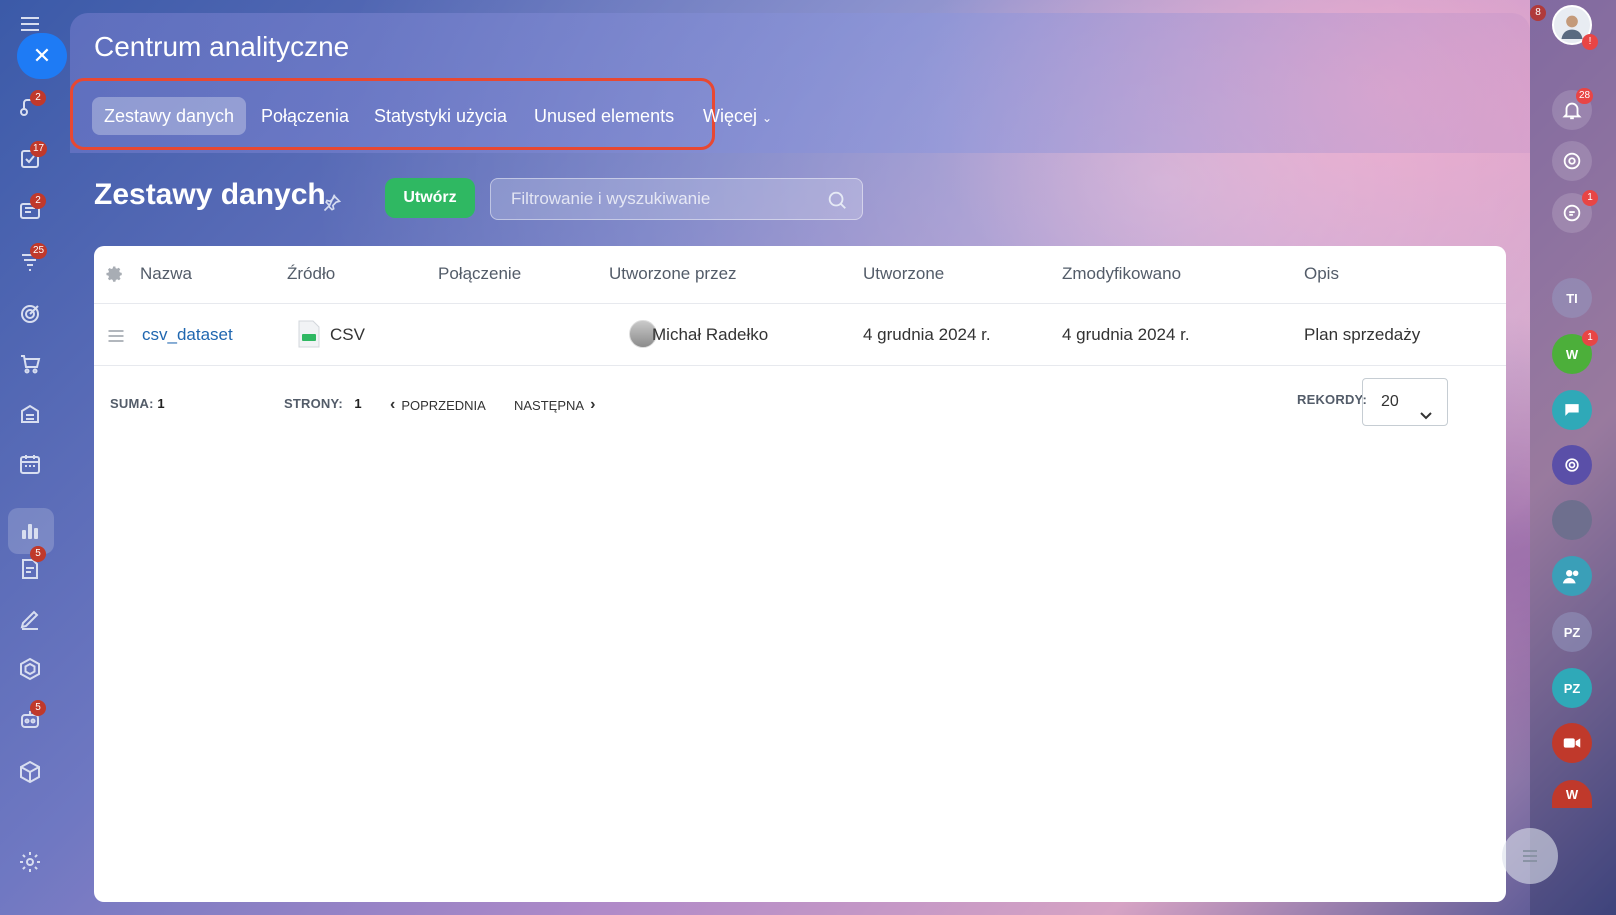 The image size is (1616, 915). What do you see at coordinates (1572, 465) in the screenshot?
I see `openline-icon` at bounding box center [1572, 465].